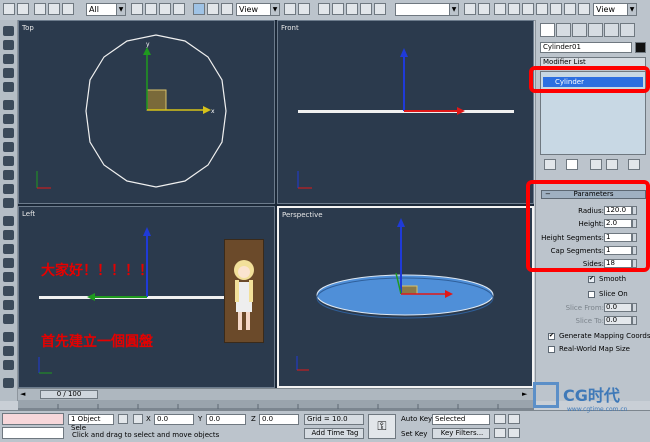  Describe the element at coordinates (514, 433) in the screenshot. I see `time-config-icon` at that location.